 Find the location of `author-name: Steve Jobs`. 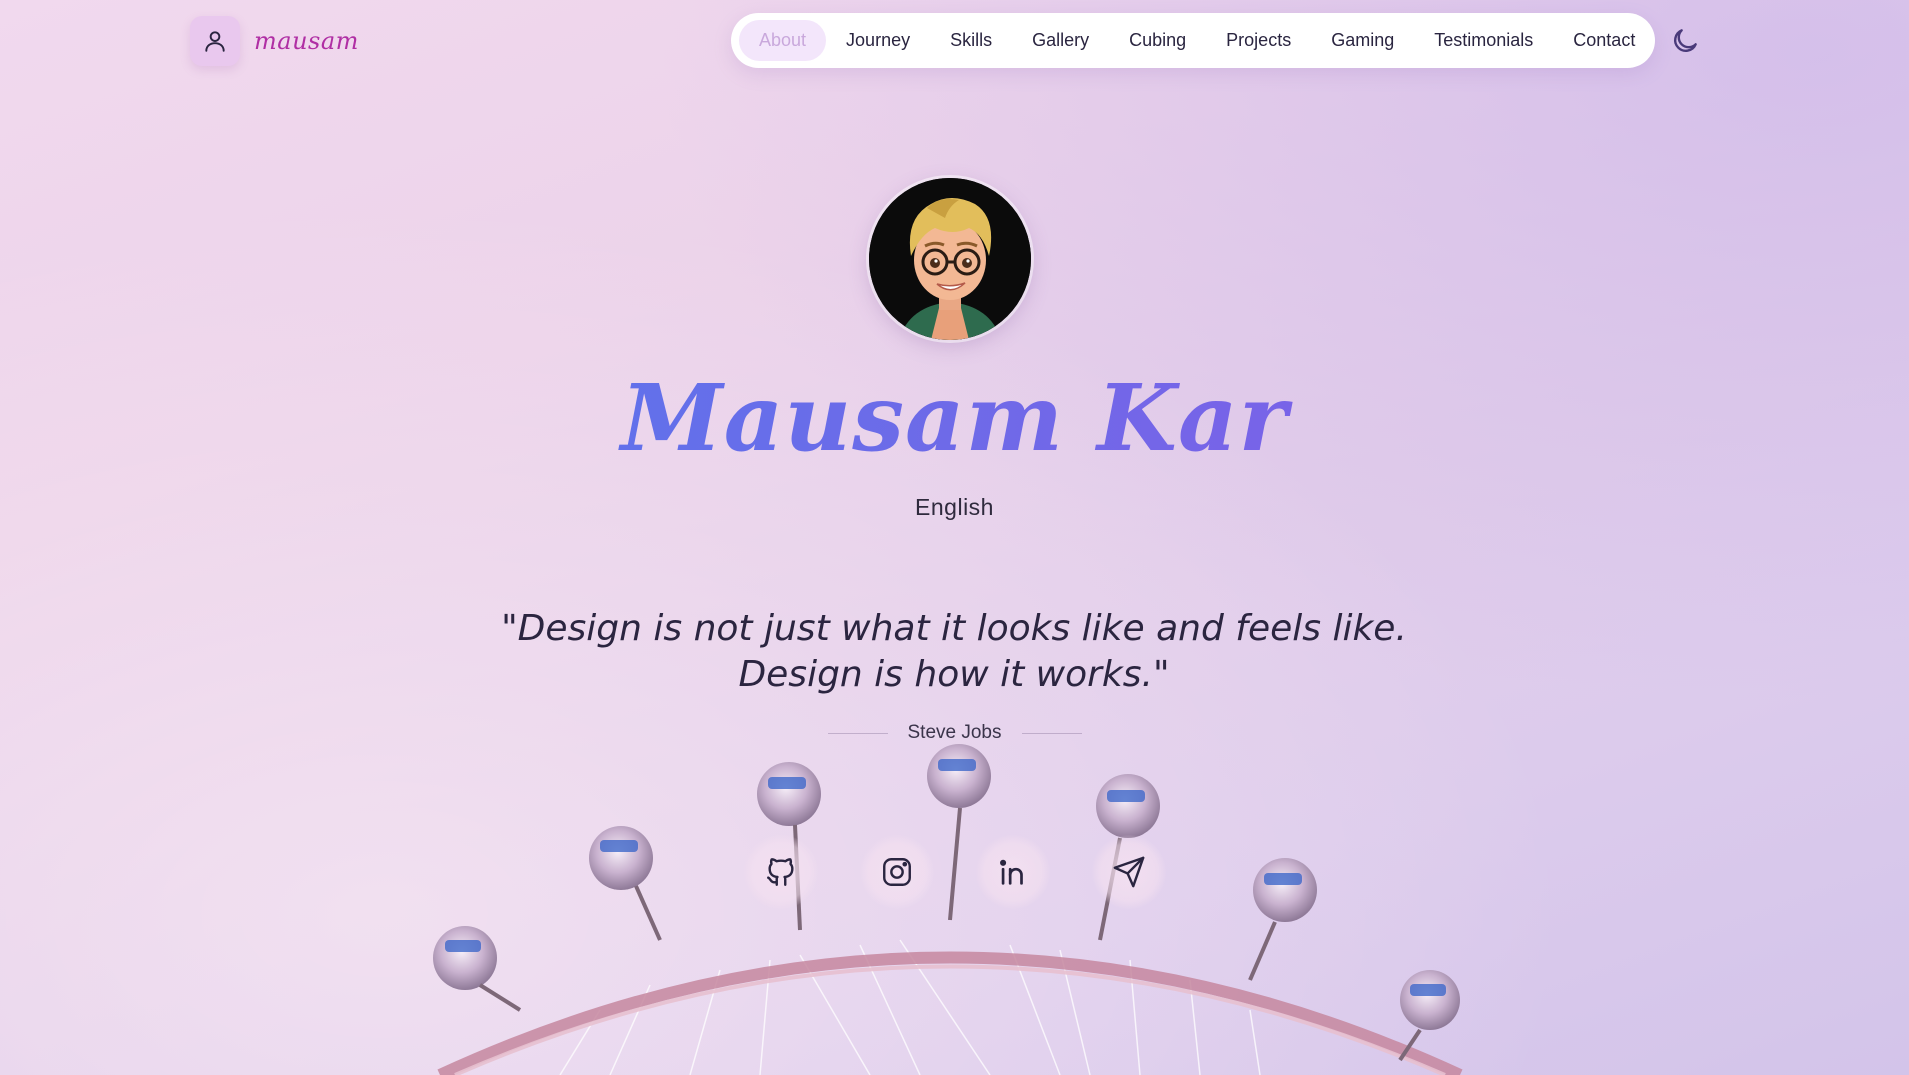

author-name: Steve Jobs is located at coordinates (954, 732).